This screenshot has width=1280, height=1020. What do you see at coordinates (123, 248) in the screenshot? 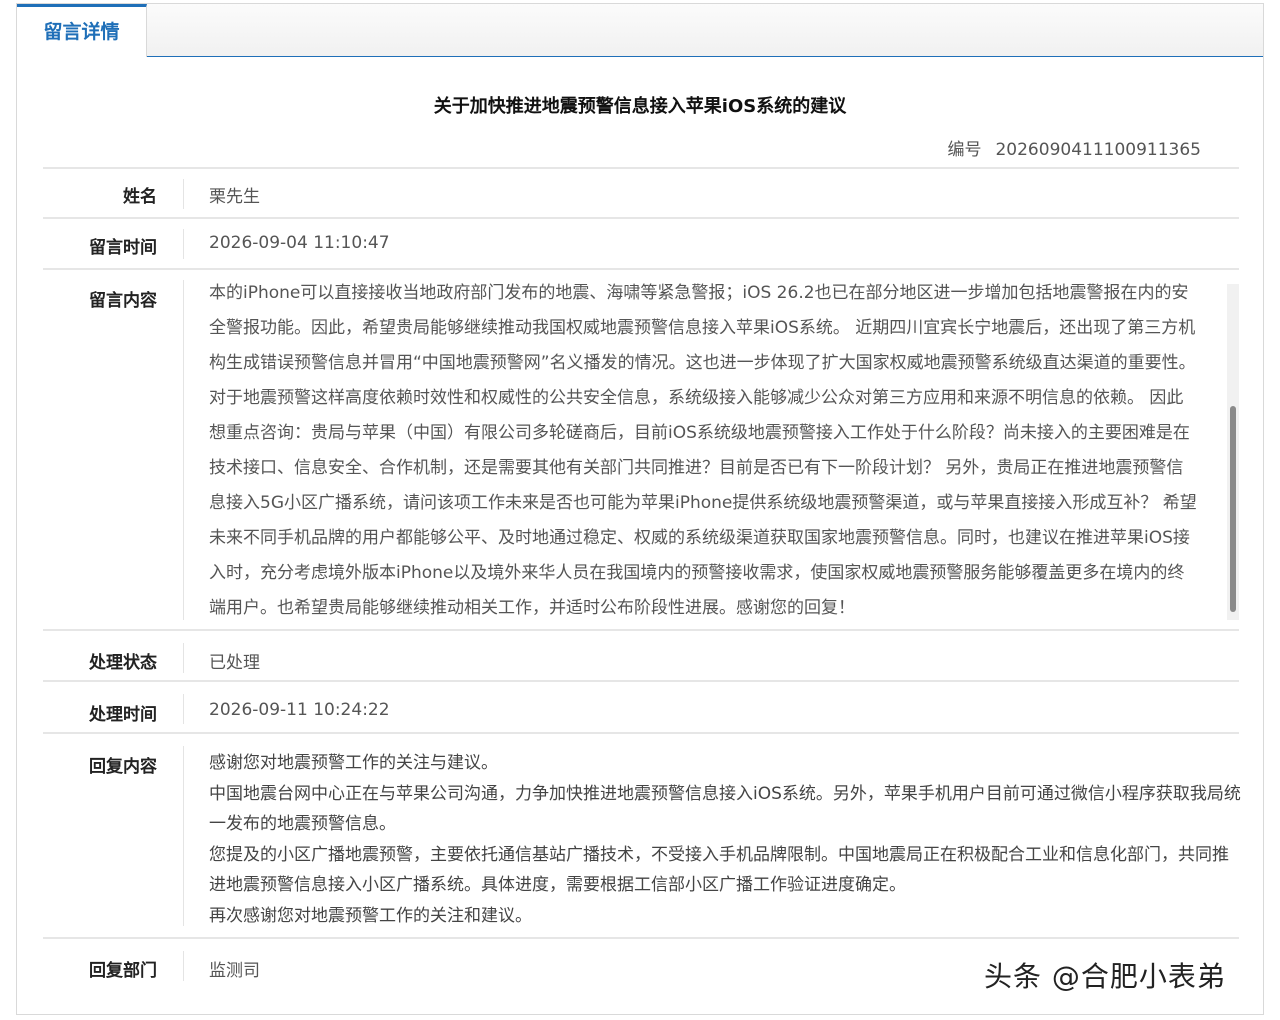
I see `message-time-label: 留言时间` at bounding box center [123, 248].